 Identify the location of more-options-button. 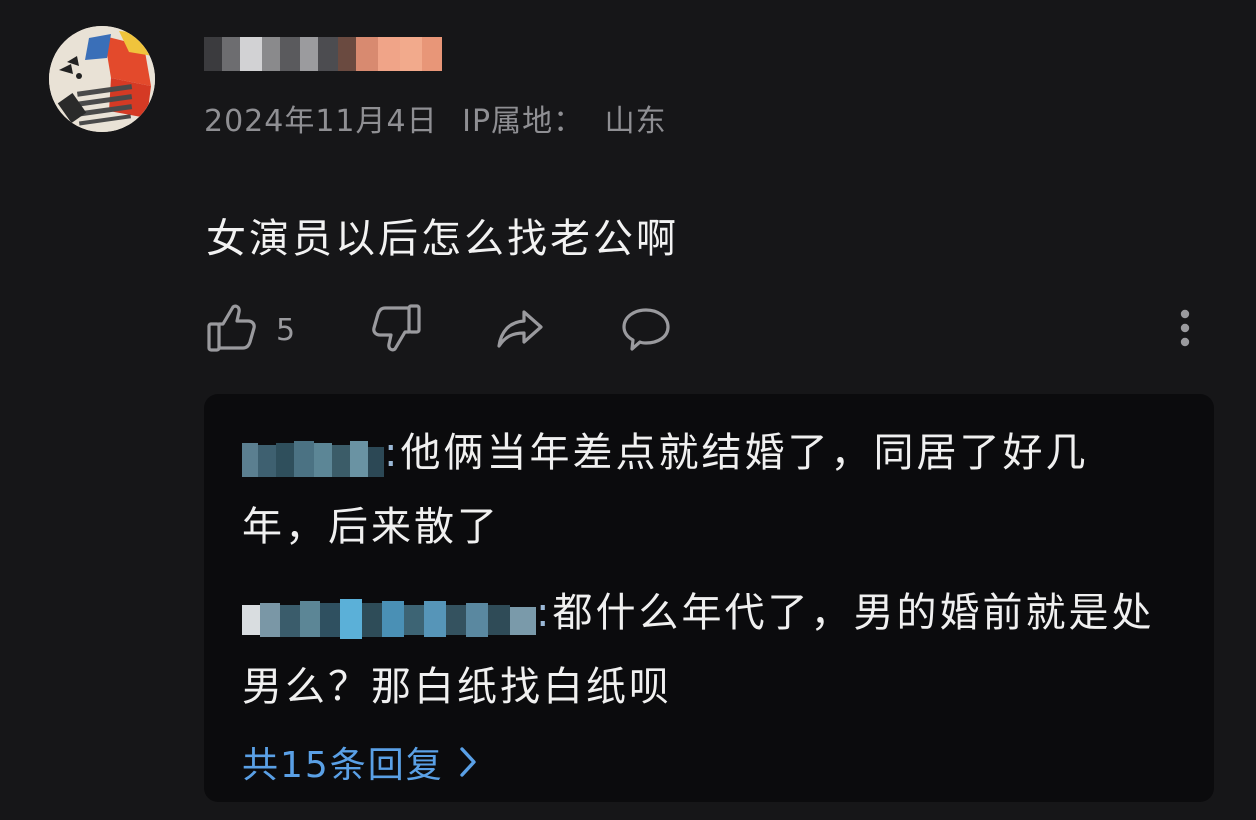
(1185, 330).